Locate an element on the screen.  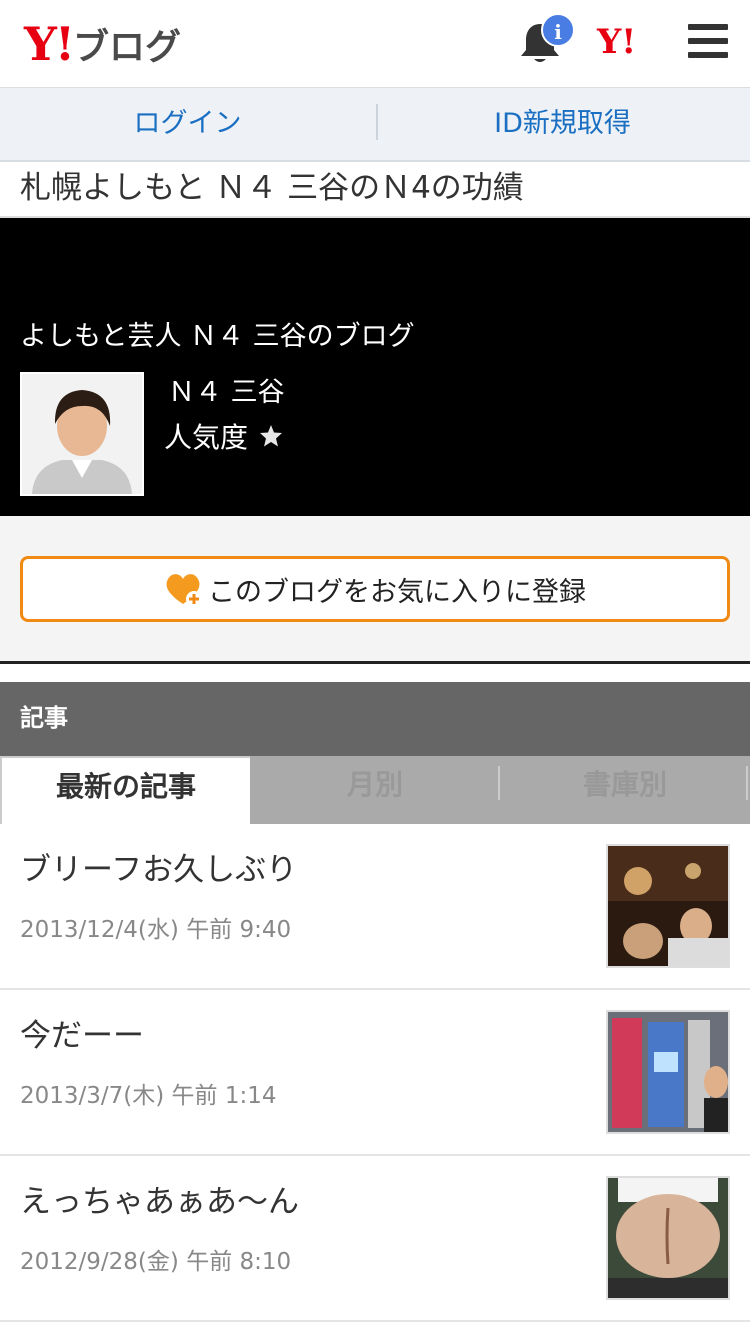
add-favorite-button: このブログをお気に入りに登録 is located at coordinates (375, 589).